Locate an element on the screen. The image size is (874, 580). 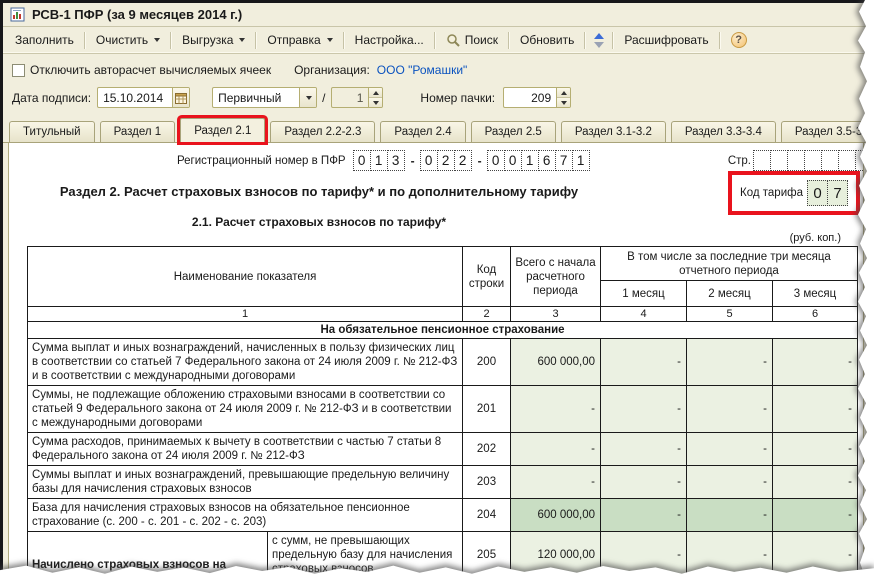
sign-date-input: 15.10.2014 is located at coordinates (144, 97).